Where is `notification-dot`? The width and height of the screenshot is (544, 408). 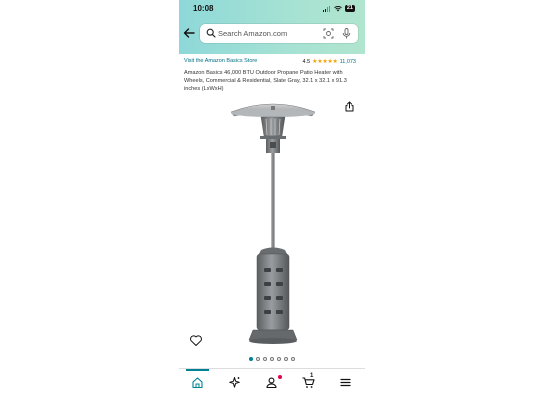
notification-dot is located at coordinates (280, 377).